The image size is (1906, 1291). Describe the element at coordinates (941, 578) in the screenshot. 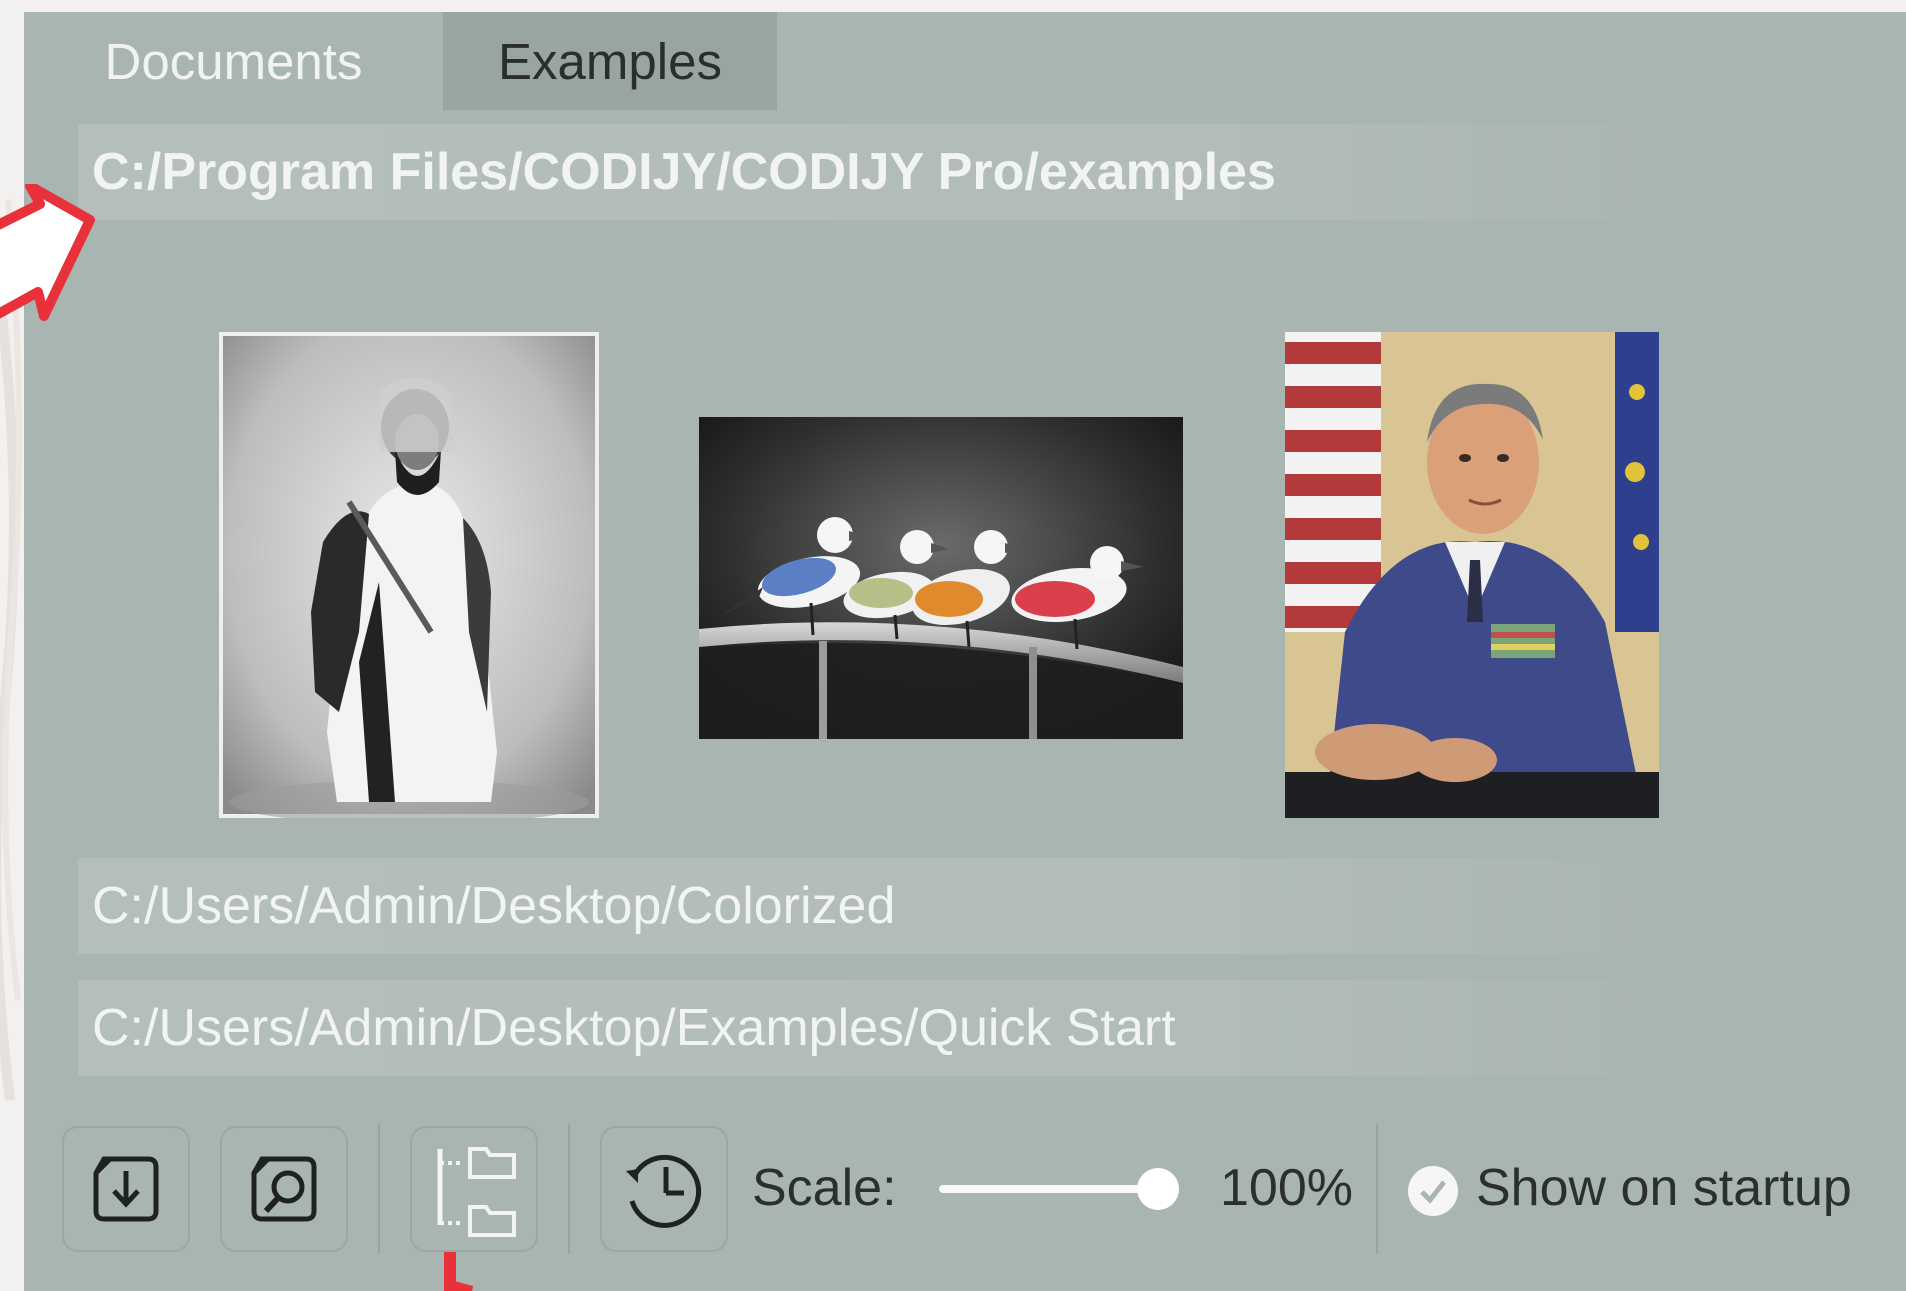

I see `thumbnail-colorized-birds` at that location.